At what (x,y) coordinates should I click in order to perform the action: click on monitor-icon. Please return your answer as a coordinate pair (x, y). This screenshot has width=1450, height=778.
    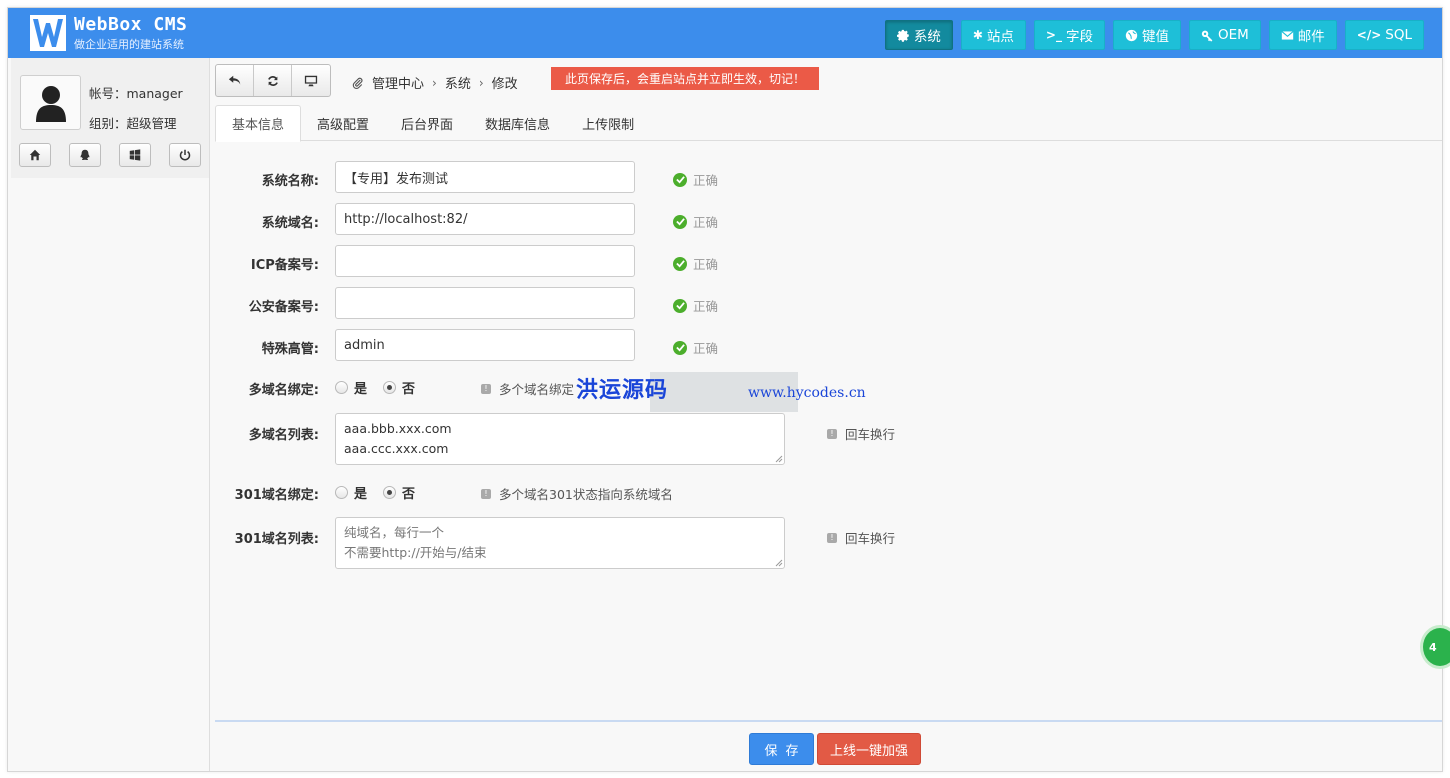
    Looking at the image, I should click on (311, 80).